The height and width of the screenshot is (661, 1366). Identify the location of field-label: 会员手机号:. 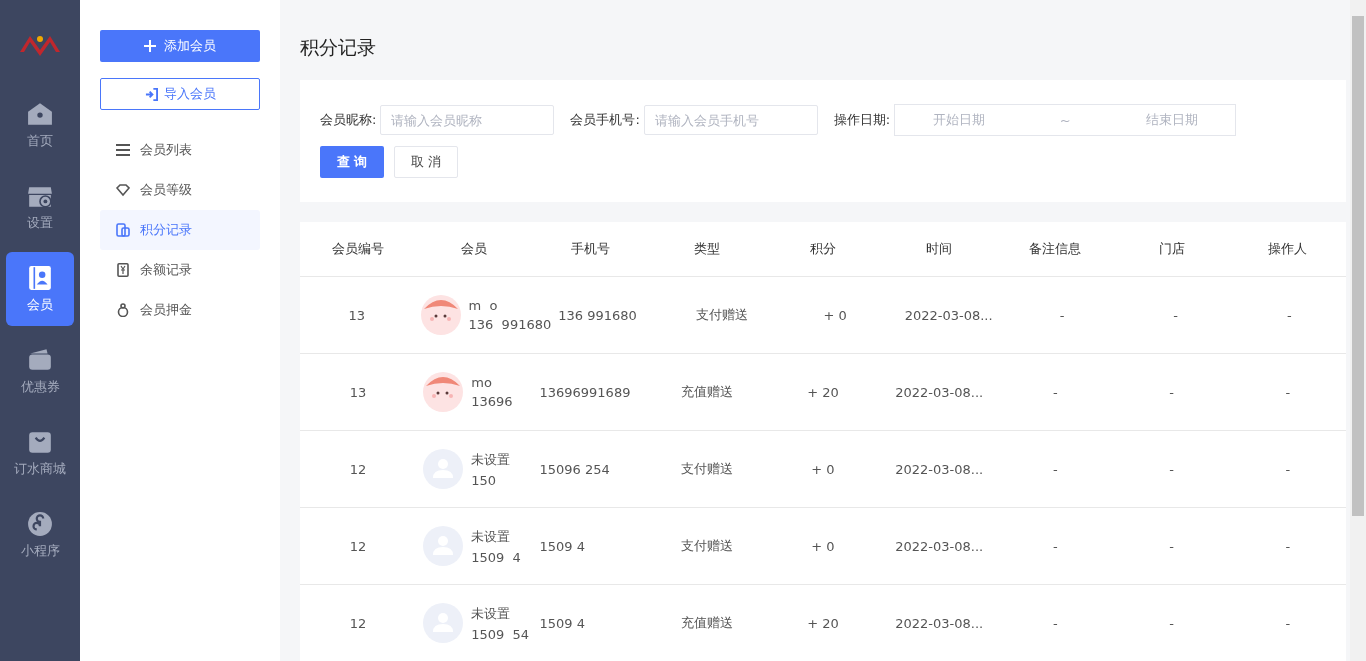
(605, 120).